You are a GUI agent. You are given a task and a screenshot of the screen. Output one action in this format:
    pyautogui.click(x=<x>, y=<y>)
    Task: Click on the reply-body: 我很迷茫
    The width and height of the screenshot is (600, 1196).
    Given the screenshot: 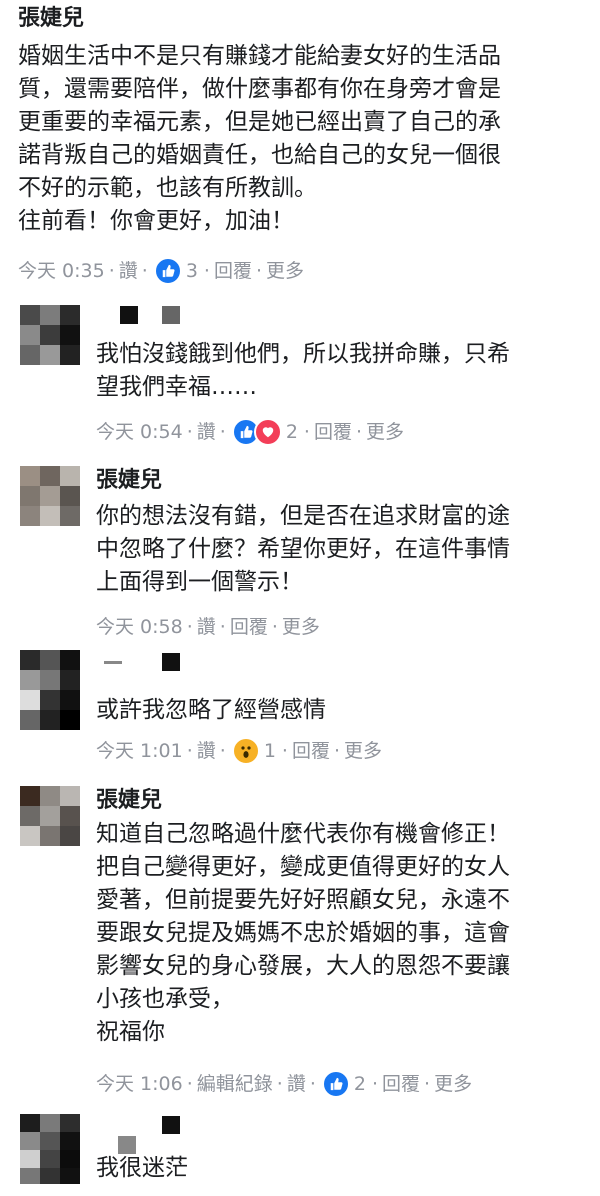 What is the action you would take?
    pyautogui.click(x=346, y=1168)
    